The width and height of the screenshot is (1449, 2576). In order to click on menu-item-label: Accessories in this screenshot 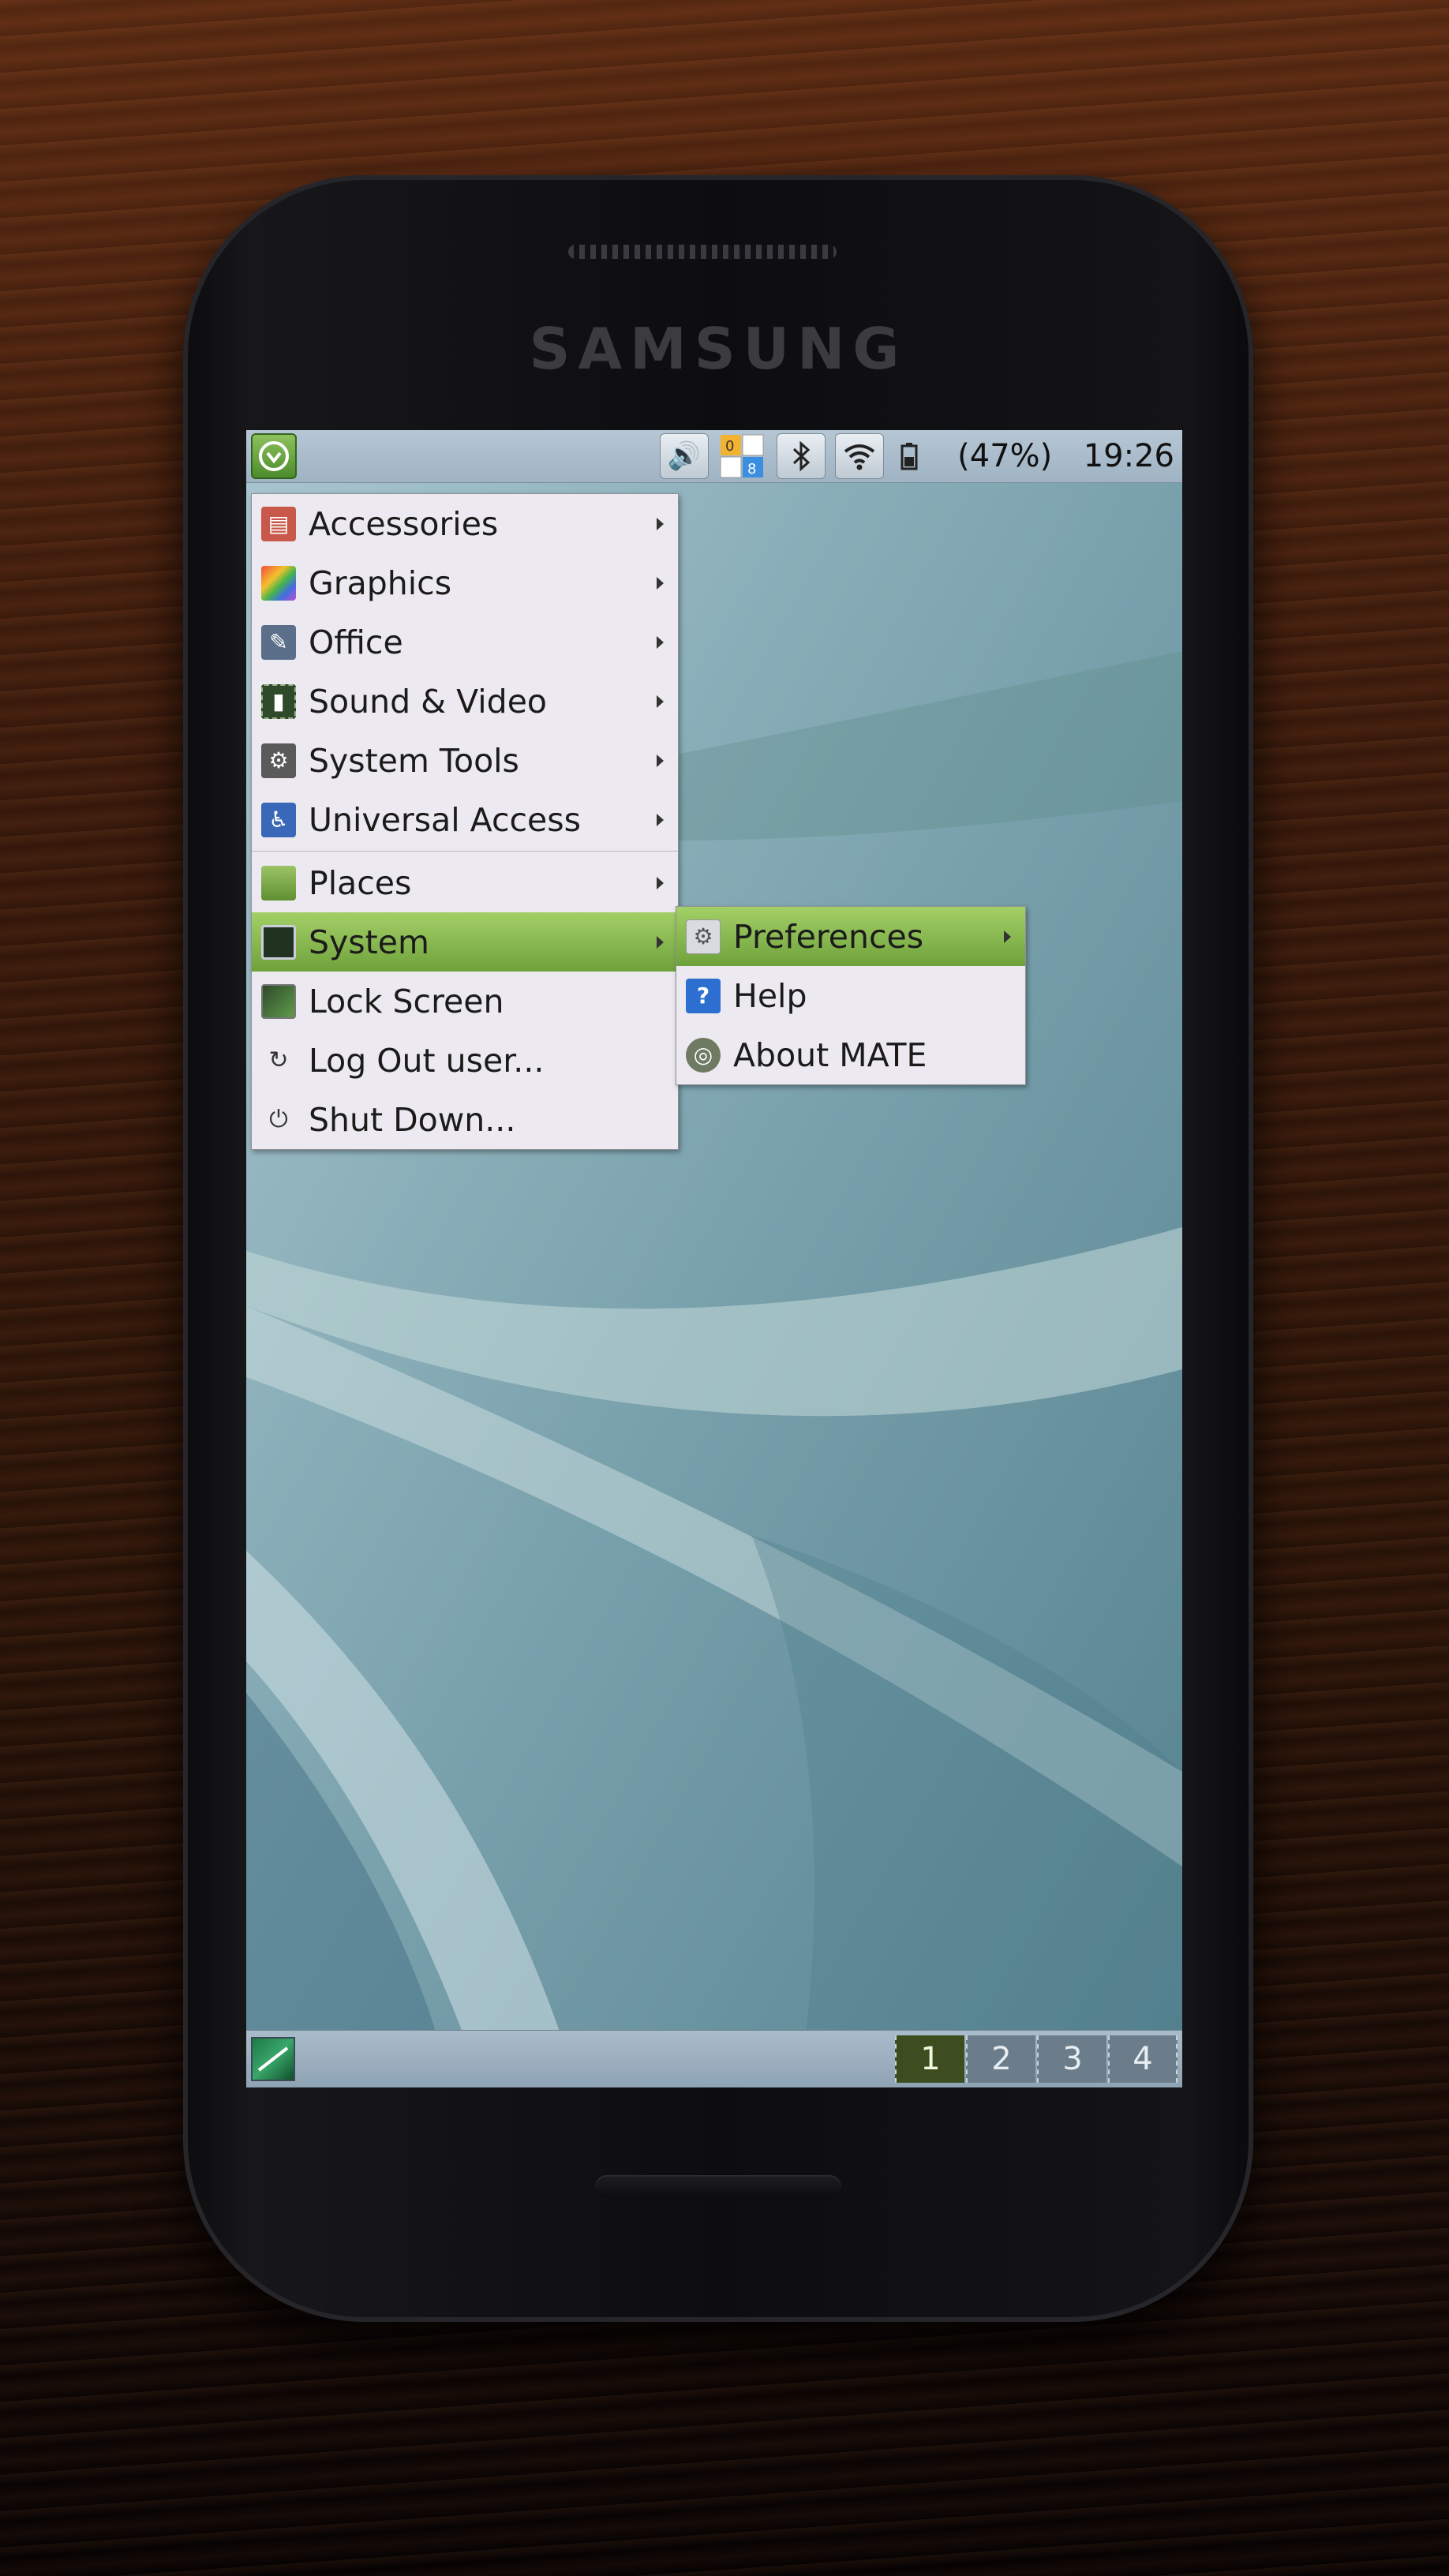, I will do `click(404, 523)`.